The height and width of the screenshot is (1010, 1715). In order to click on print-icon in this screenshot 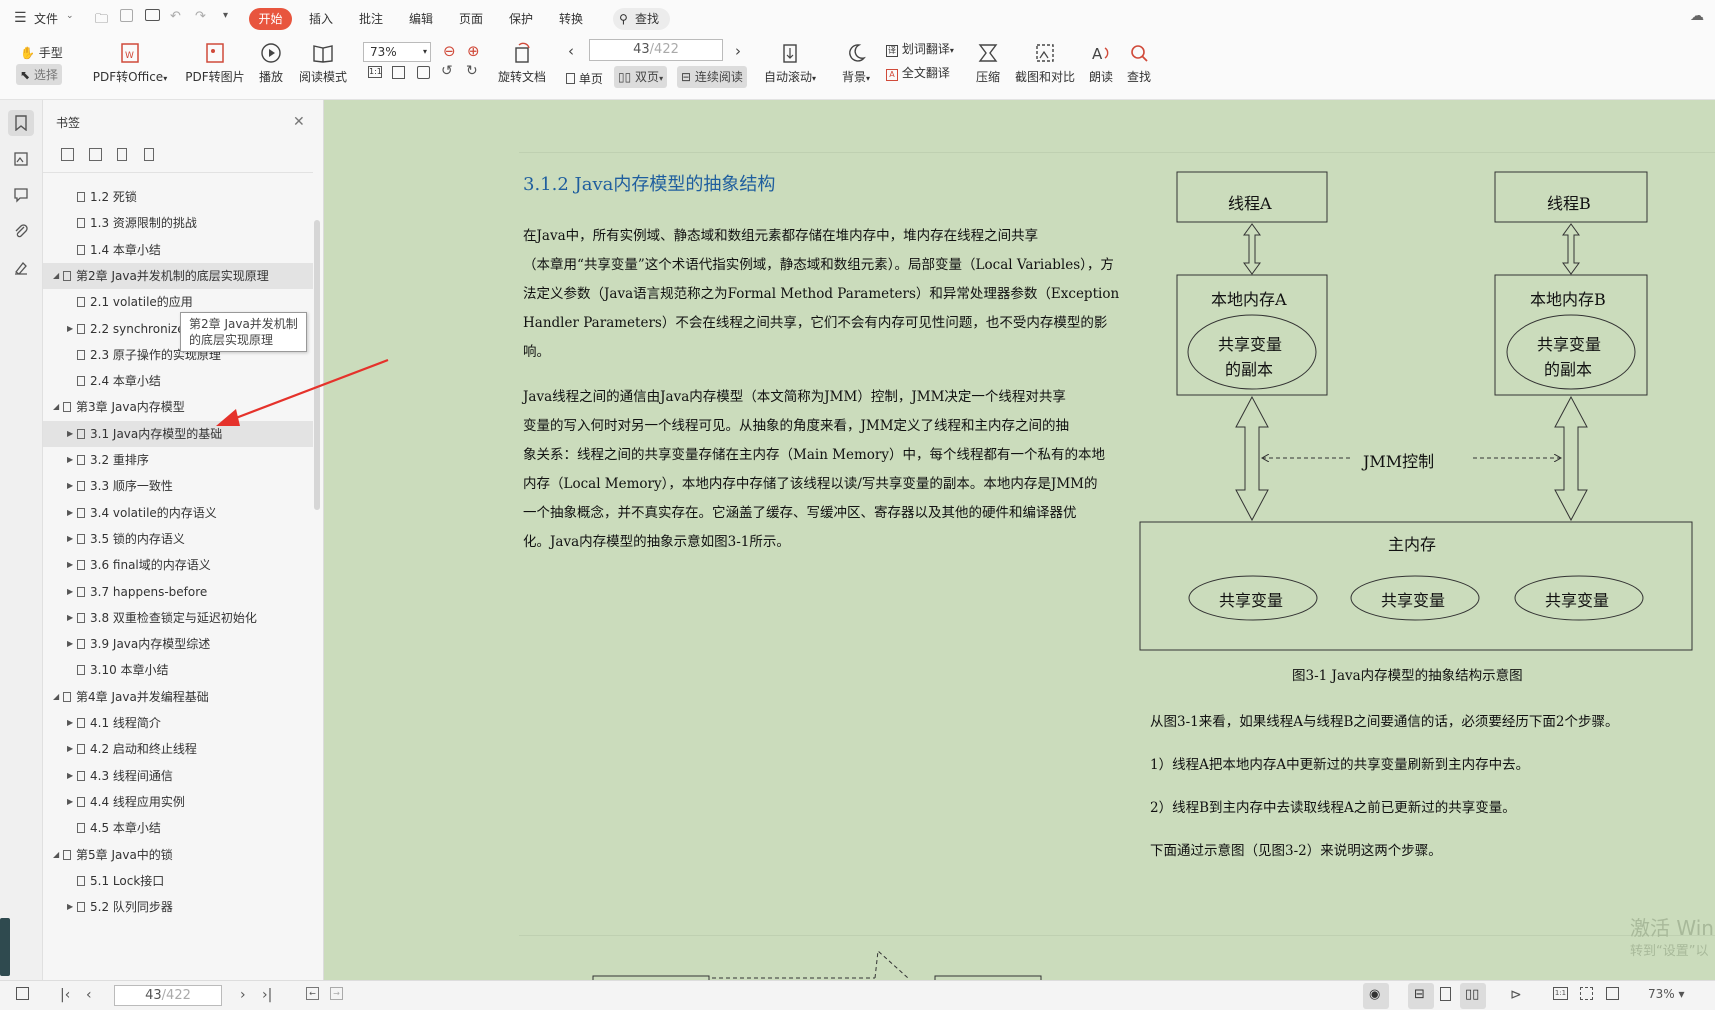, I will do `click(152, 15)`.